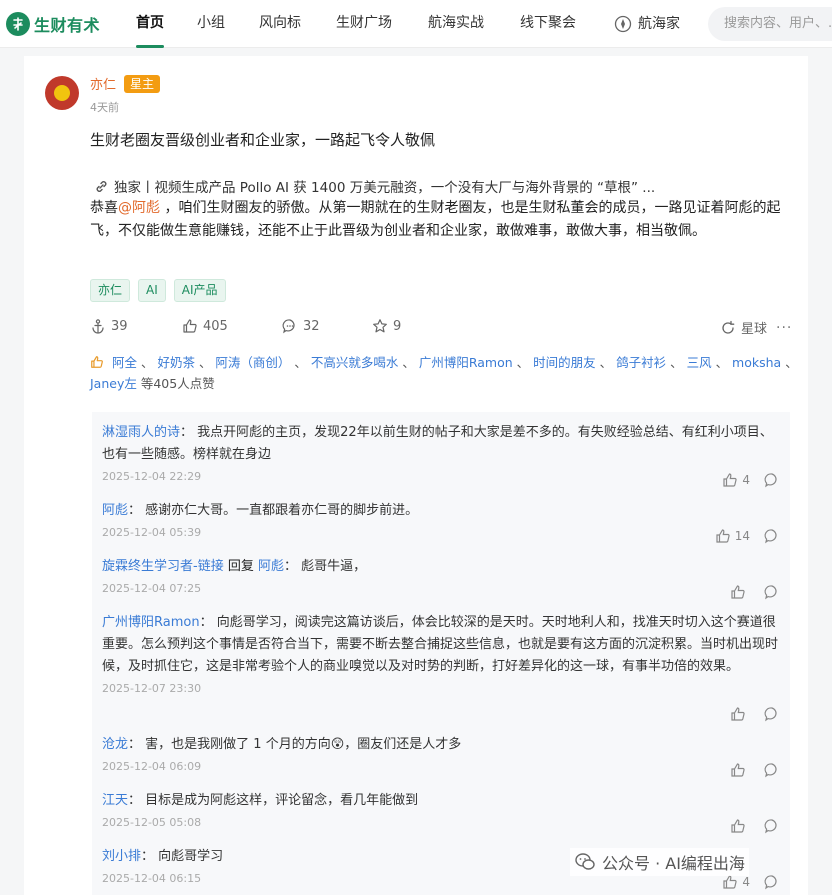 The width and height of the screenshot is (832, 895). I want to click on nav-navigator: 航海家, so click(647, 24).